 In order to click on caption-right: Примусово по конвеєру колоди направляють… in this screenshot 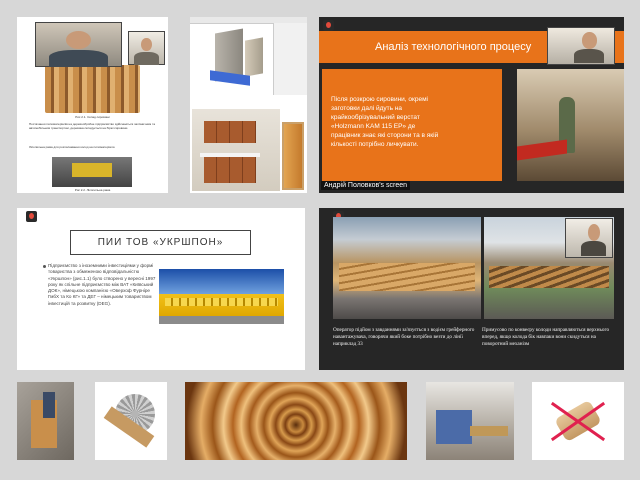, I will do `click(546, 337)`.